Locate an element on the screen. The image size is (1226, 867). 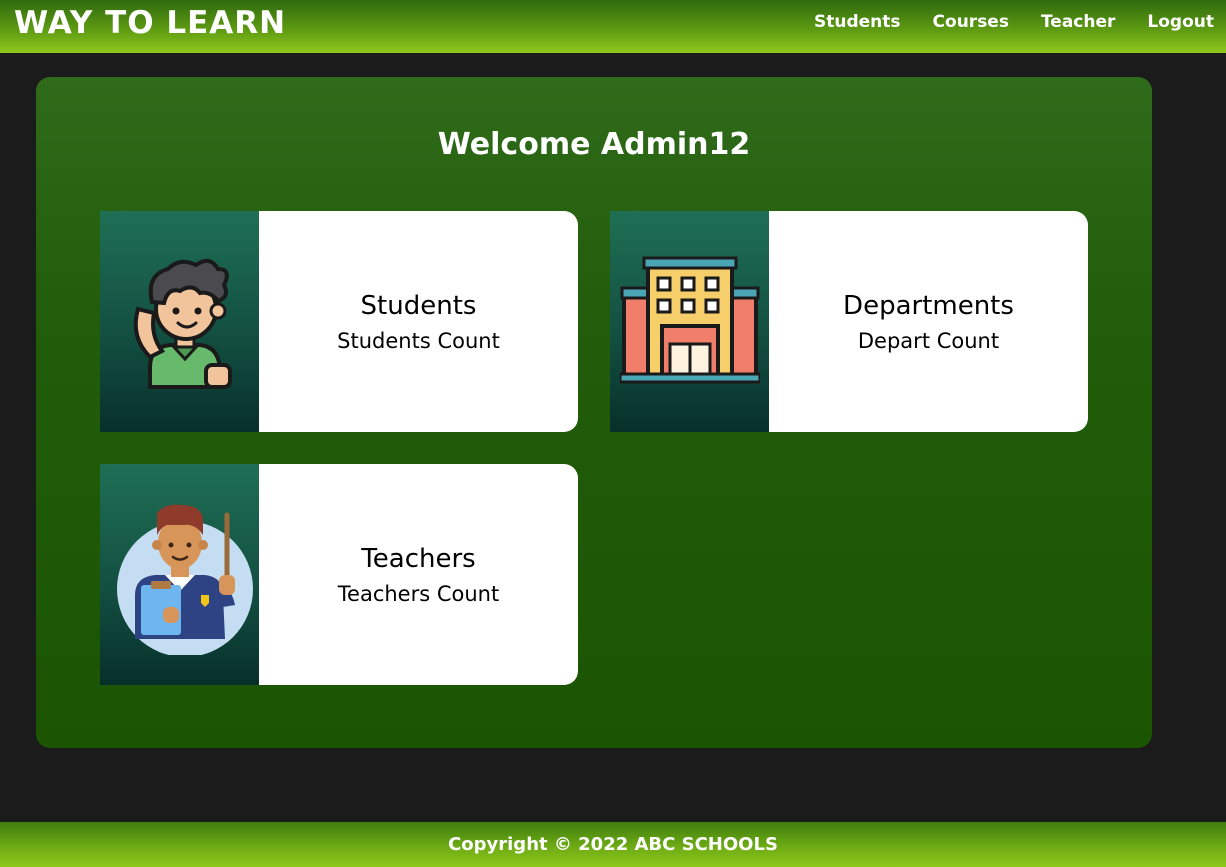
nav-link-students: Students is located at coordinates (857, 22).